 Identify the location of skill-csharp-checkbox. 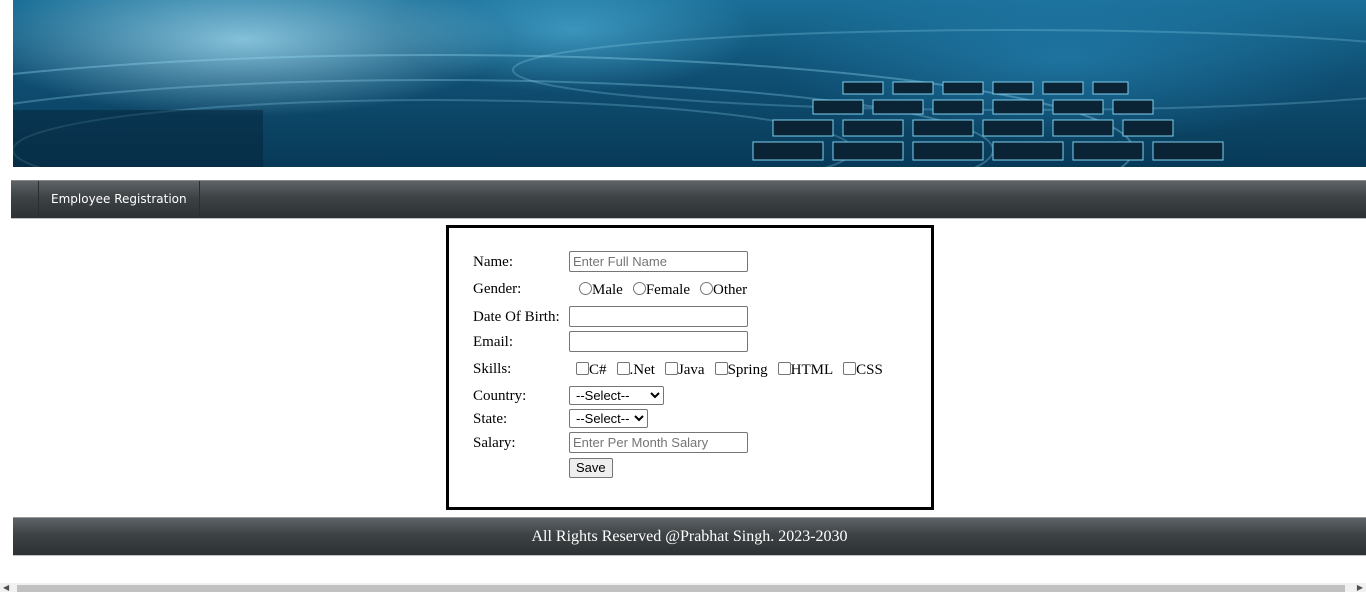
(582, 368).